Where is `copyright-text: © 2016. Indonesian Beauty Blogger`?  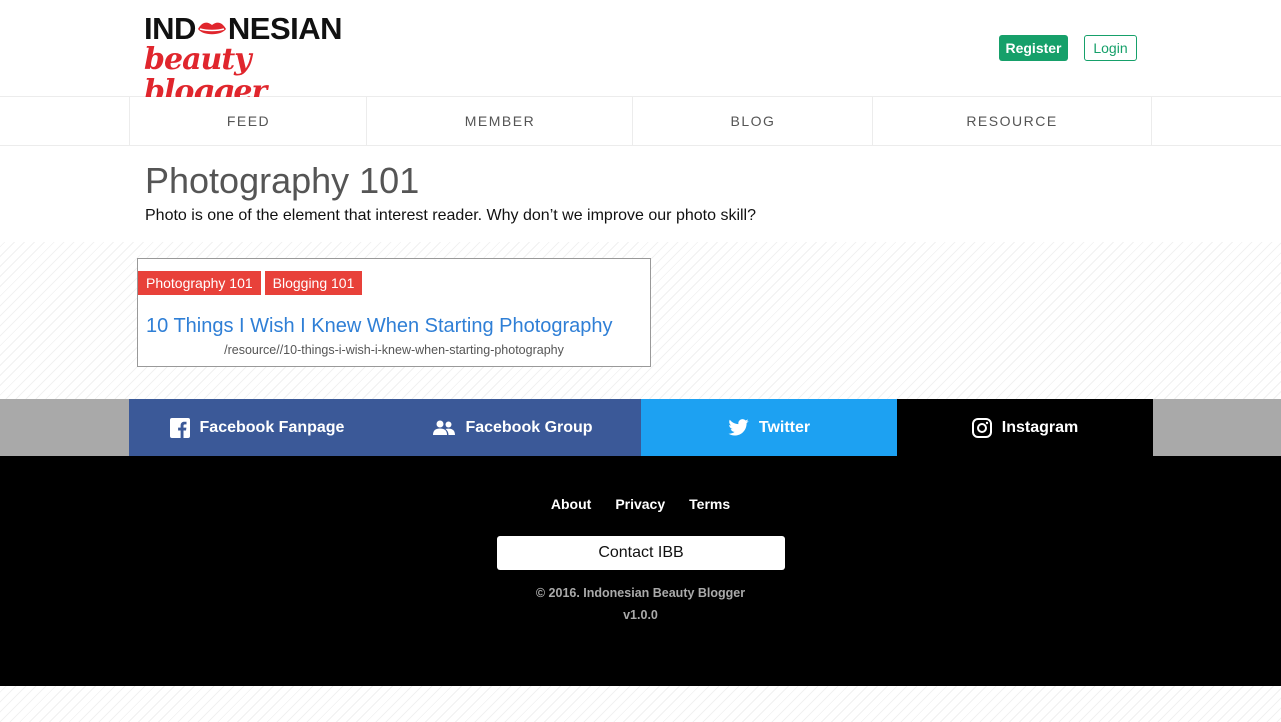 copyright-text: © 2016. Indonesian Beauty Blogger is located at coordinates (640, 593).